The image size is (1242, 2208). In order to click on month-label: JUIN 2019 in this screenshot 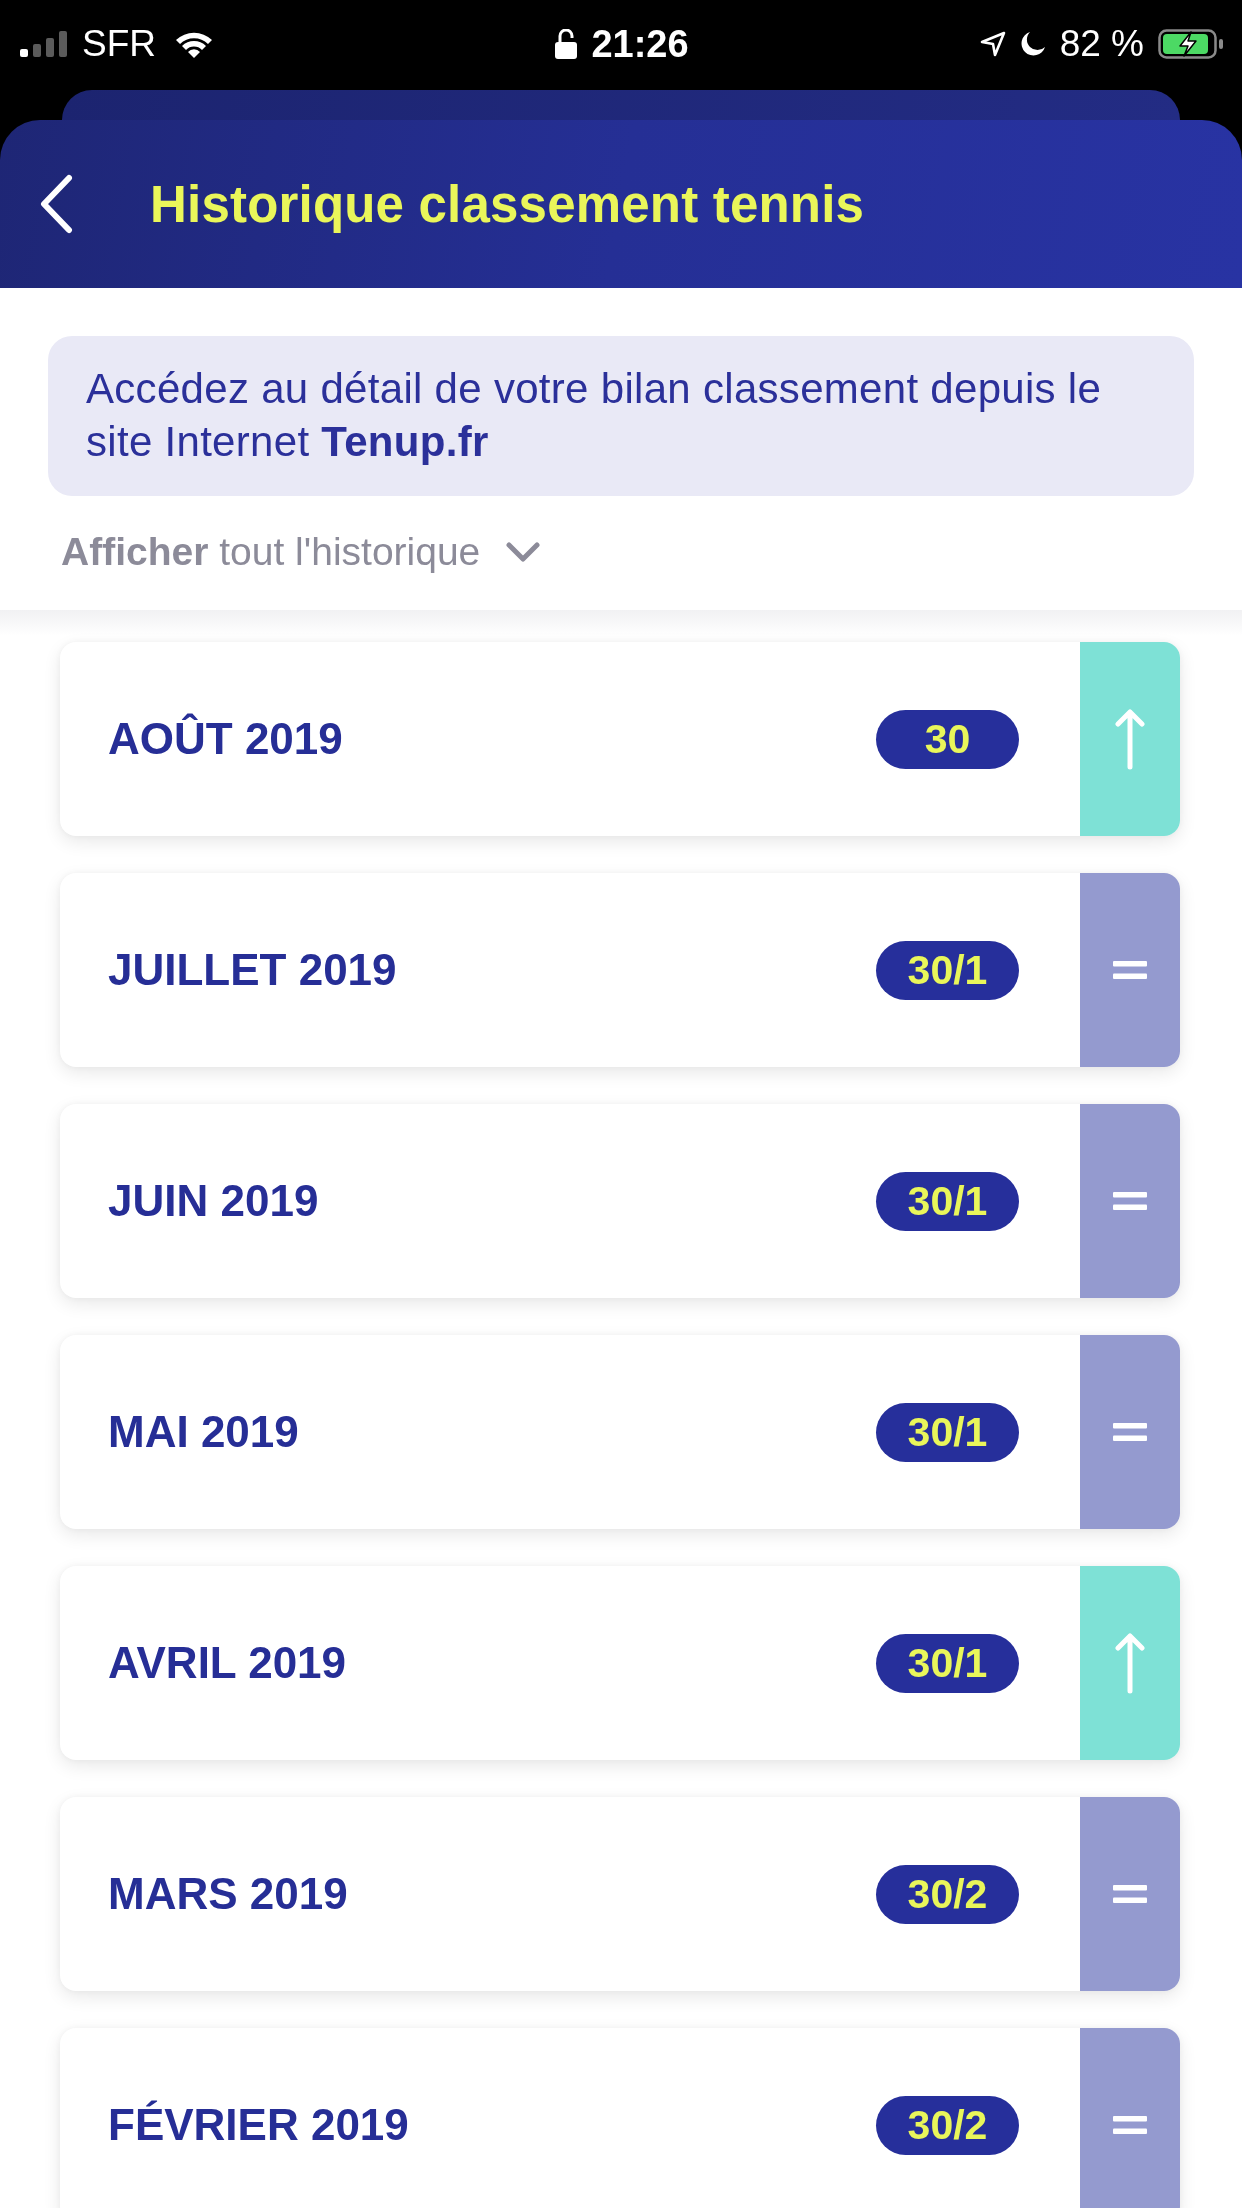, I will do `click(213, 1201)`.